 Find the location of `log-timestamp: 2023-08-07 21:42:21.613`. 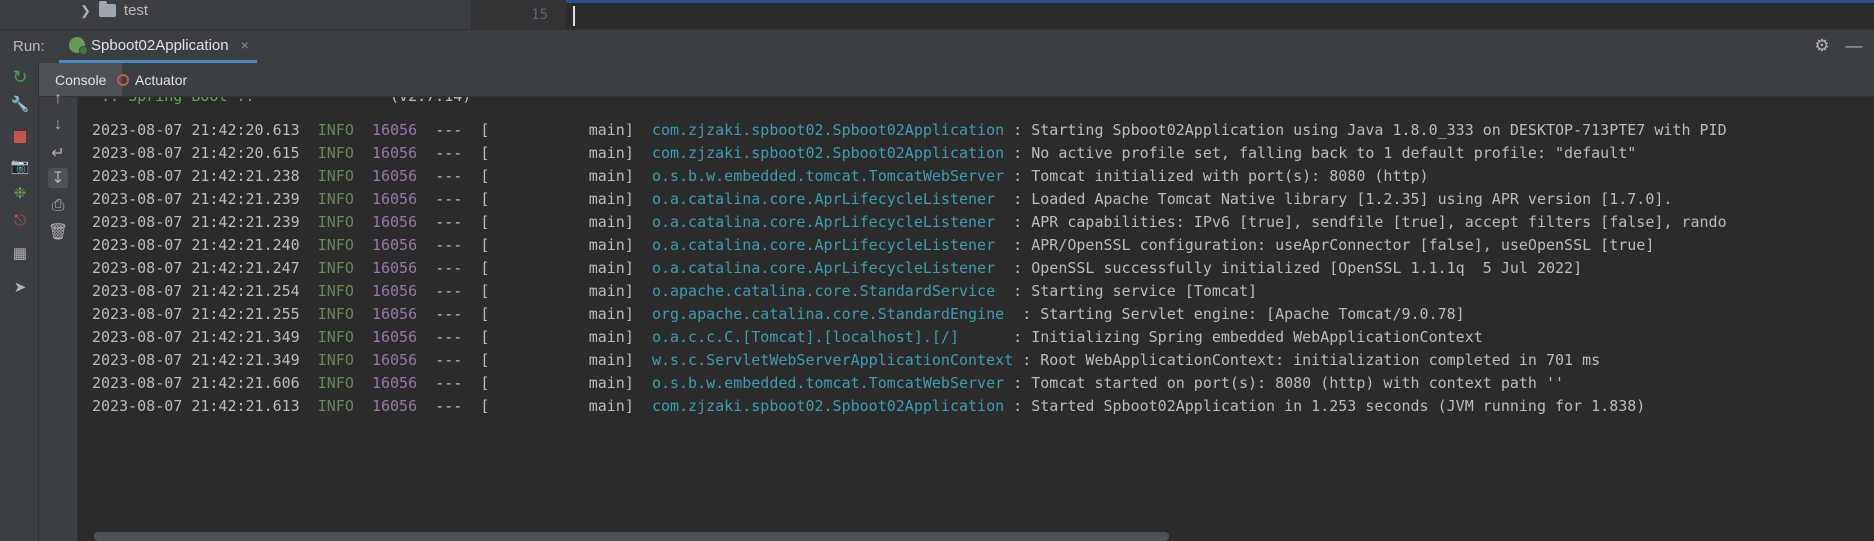

log-timestamp: 2023-08-07 21:42:21.613 is located at coordinates (196, 406).